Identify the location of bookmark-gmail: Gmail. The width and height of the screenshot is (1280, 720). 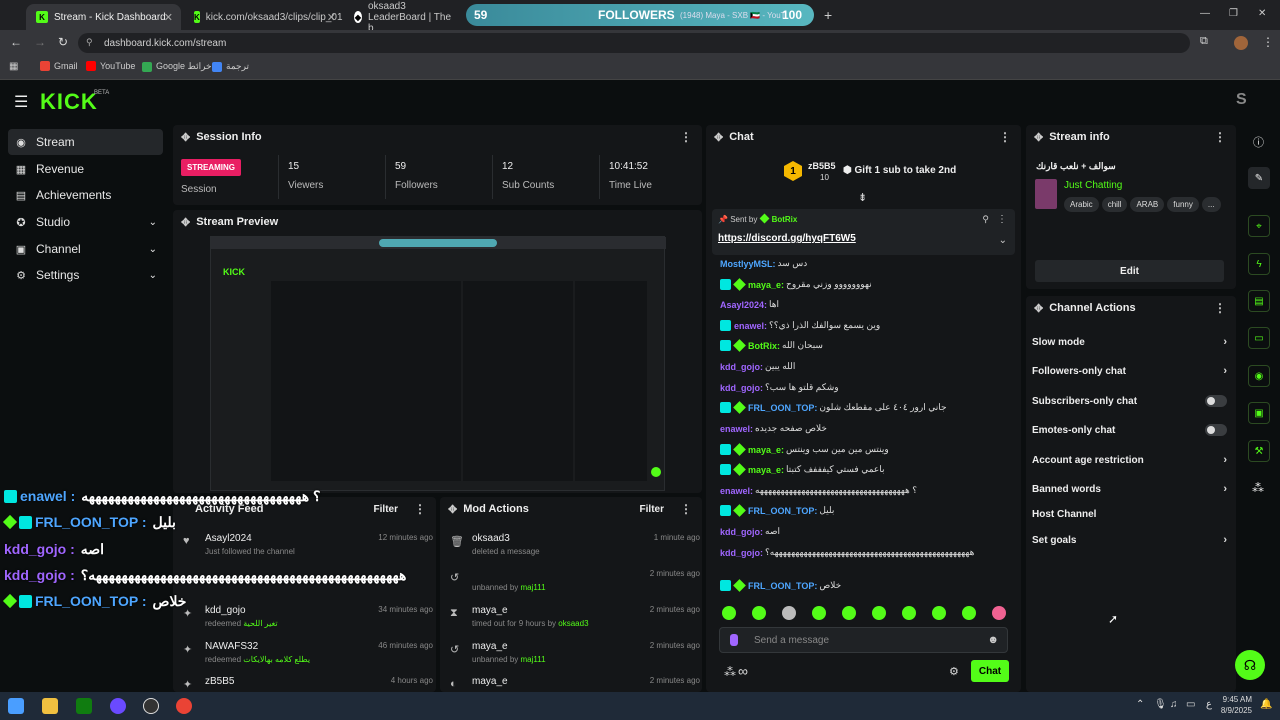
(59, 66).